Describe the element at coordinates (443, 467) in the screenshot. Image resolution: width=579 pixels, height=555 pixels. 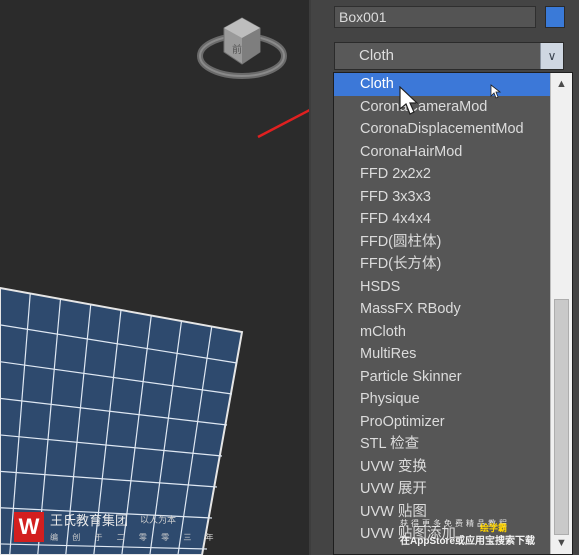
I see `dropdown-item: UVW 变换` at that location.